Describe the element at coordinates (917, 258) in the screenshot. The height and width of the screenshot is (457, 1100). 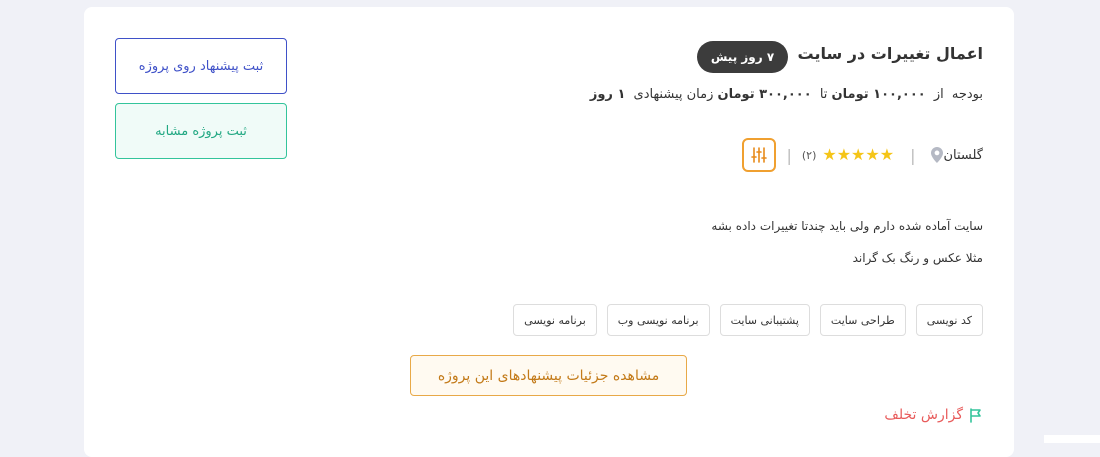
I see `description-line: مثلا عکس و رنگ بک گراند` at that location.